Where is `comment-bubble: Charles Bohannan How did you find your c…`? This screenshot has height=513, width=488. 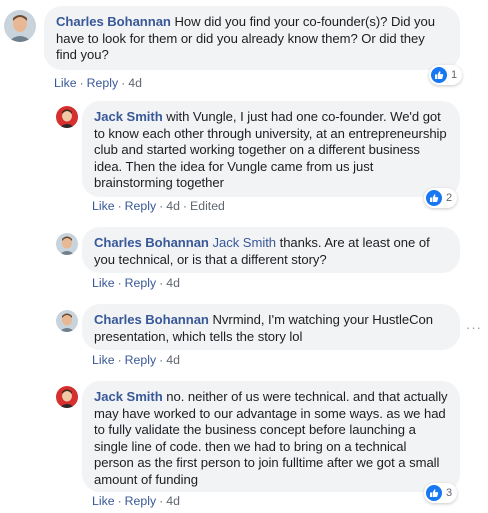
comment-bubble: Charles Bohannan How did you find your c… is located at coordinates (252, 38).